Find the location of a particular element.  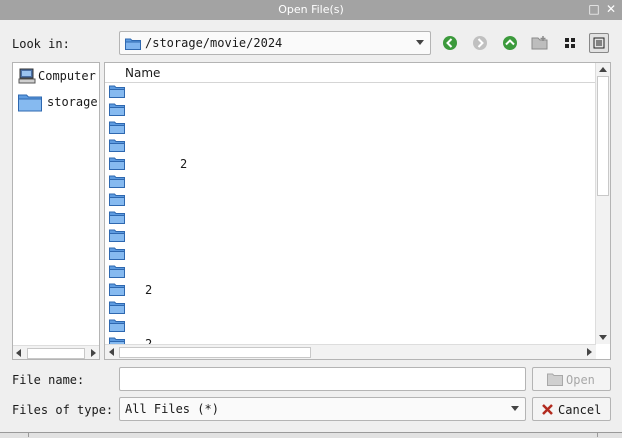

column-header-name: Name is located at coordinates (351, 73).